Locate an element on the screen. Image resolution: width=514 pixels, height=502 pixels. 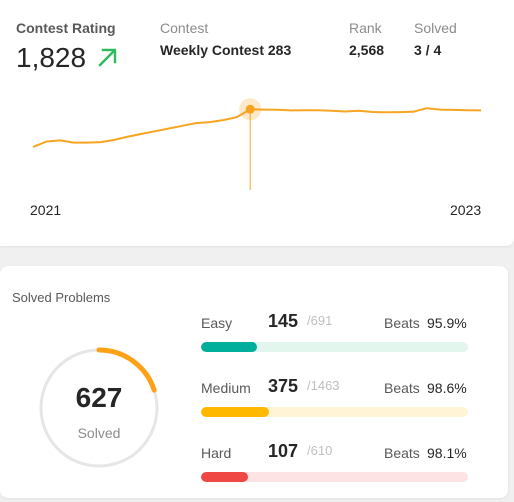
easy-beats-value: 95.9% is located at coordinates (447, 323).